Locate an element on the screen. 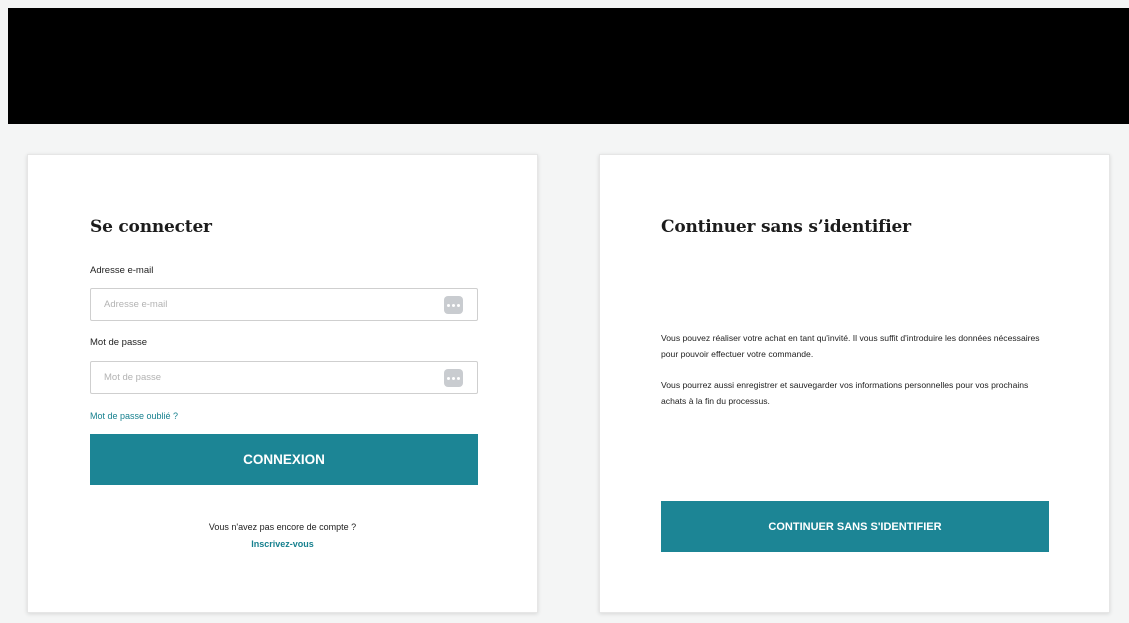  password-input is located at coordinates (284, 377).